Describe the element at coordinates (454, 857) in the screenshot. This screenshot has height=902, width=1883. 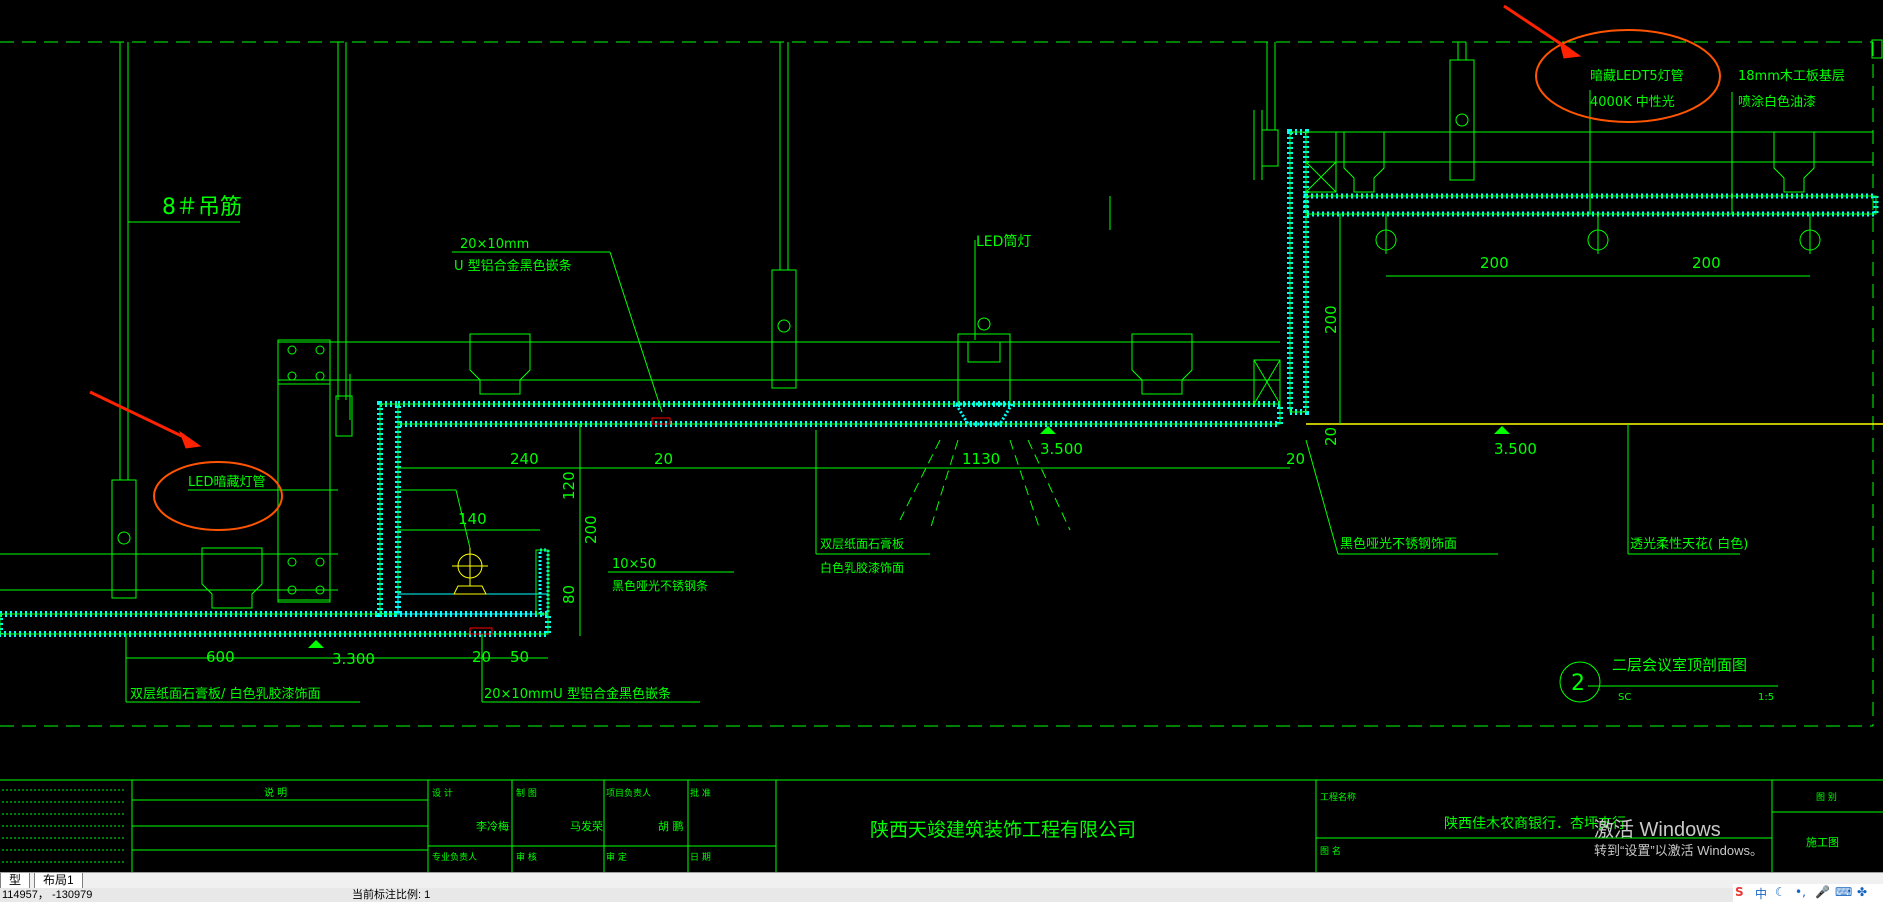
I see `tb-project-lead-label: 专业负责人` at that location.